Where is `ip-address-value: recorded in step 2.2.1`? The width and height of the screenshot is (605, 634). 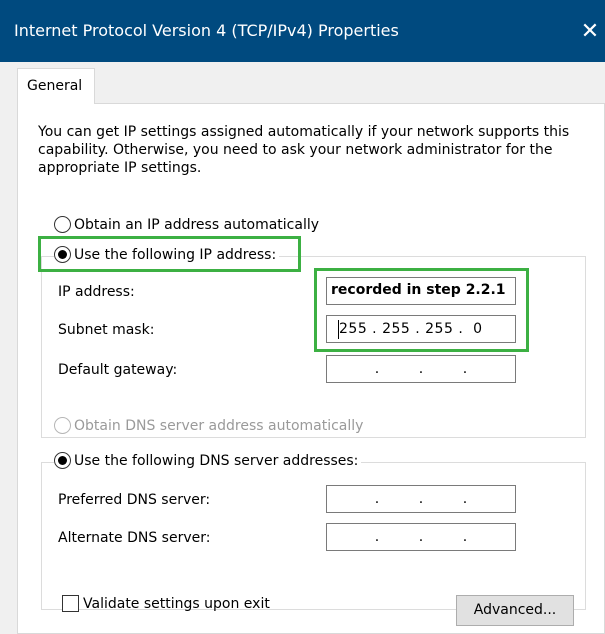
ip-address-value: recorded in step 2.2.1 is located at coordinates (418, 290).